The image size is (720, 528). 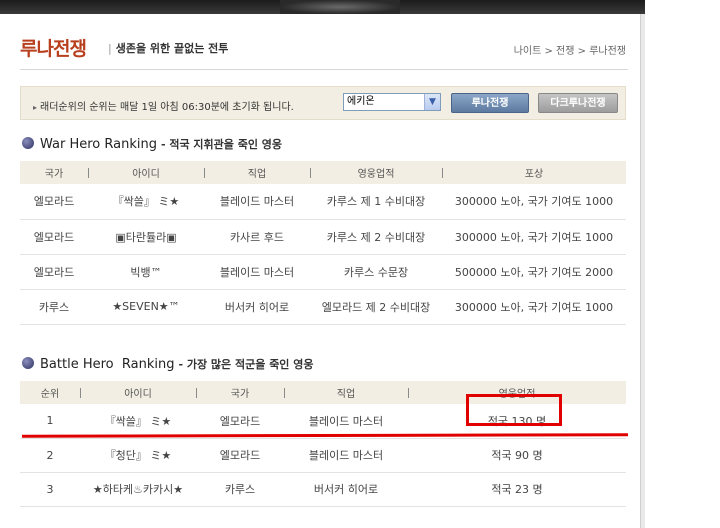 I want to click on battle-hero-subtitle: - 가장 많은 적군을 죽인 영웅, so click(x=246, y=364).